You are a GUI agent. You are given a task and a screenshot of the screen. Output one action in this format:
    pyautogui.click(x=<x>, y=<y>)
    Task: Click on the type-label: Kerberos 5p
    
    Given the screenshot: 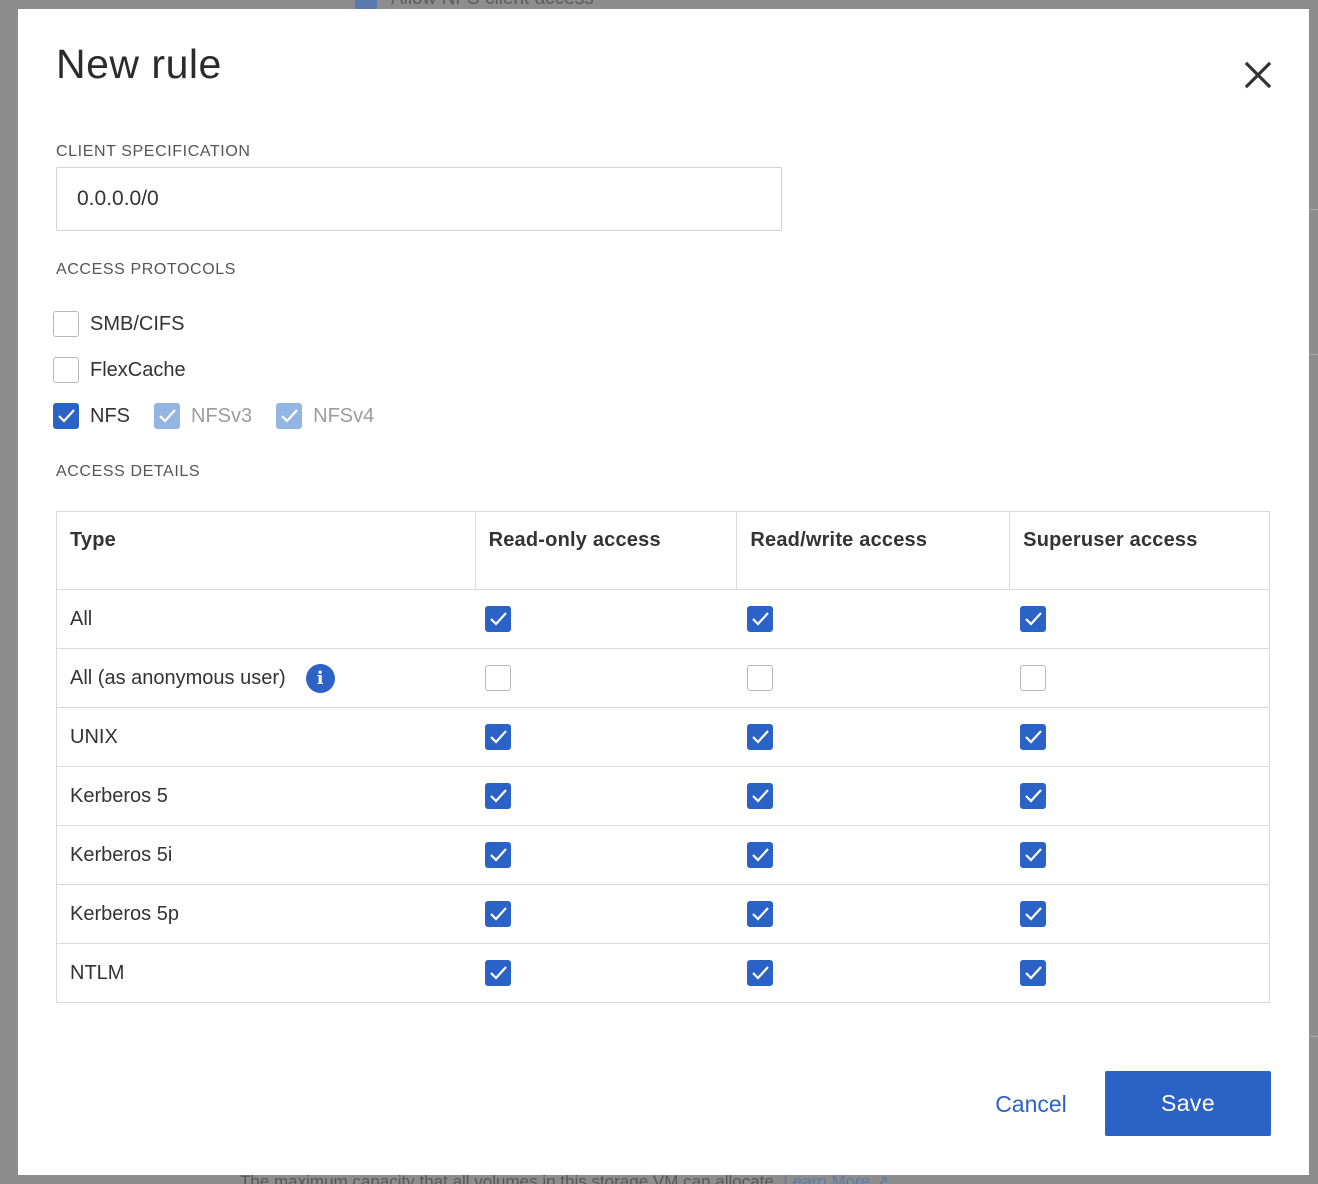 What is the action you would take?
    pyautogui.click(x=124, y=913)
    